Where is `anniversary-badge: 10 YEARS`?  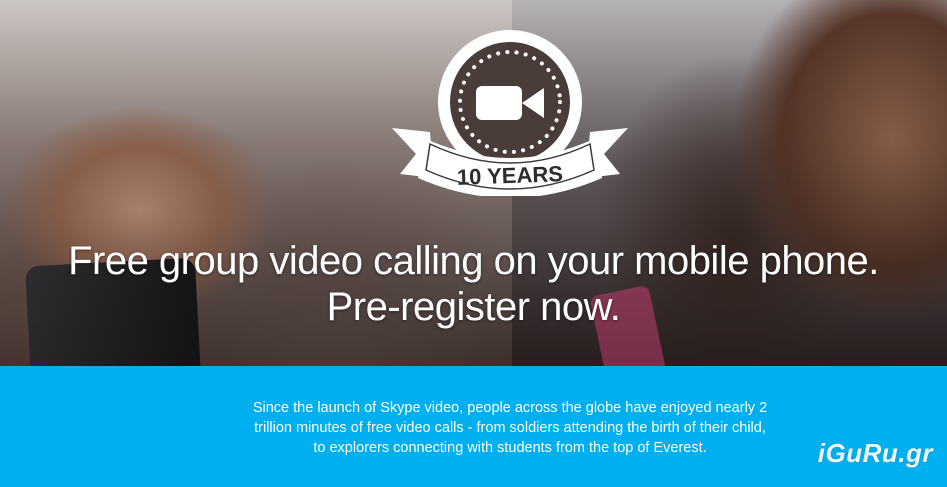 anniversary-badge: 10 YEARS is located at coordinates (510, 113).